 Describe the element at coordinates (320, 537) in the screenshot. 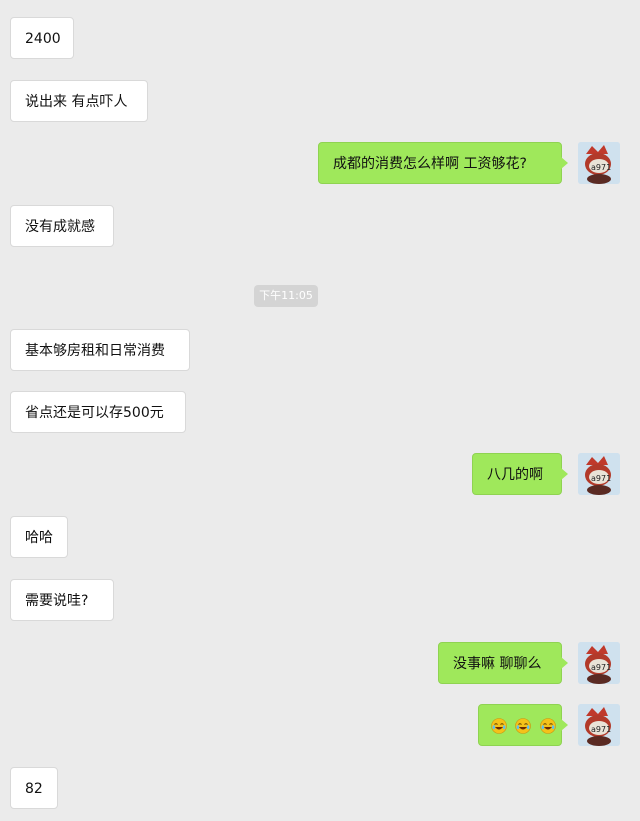

I see `message-row-incoming: 哈哈` at that location.